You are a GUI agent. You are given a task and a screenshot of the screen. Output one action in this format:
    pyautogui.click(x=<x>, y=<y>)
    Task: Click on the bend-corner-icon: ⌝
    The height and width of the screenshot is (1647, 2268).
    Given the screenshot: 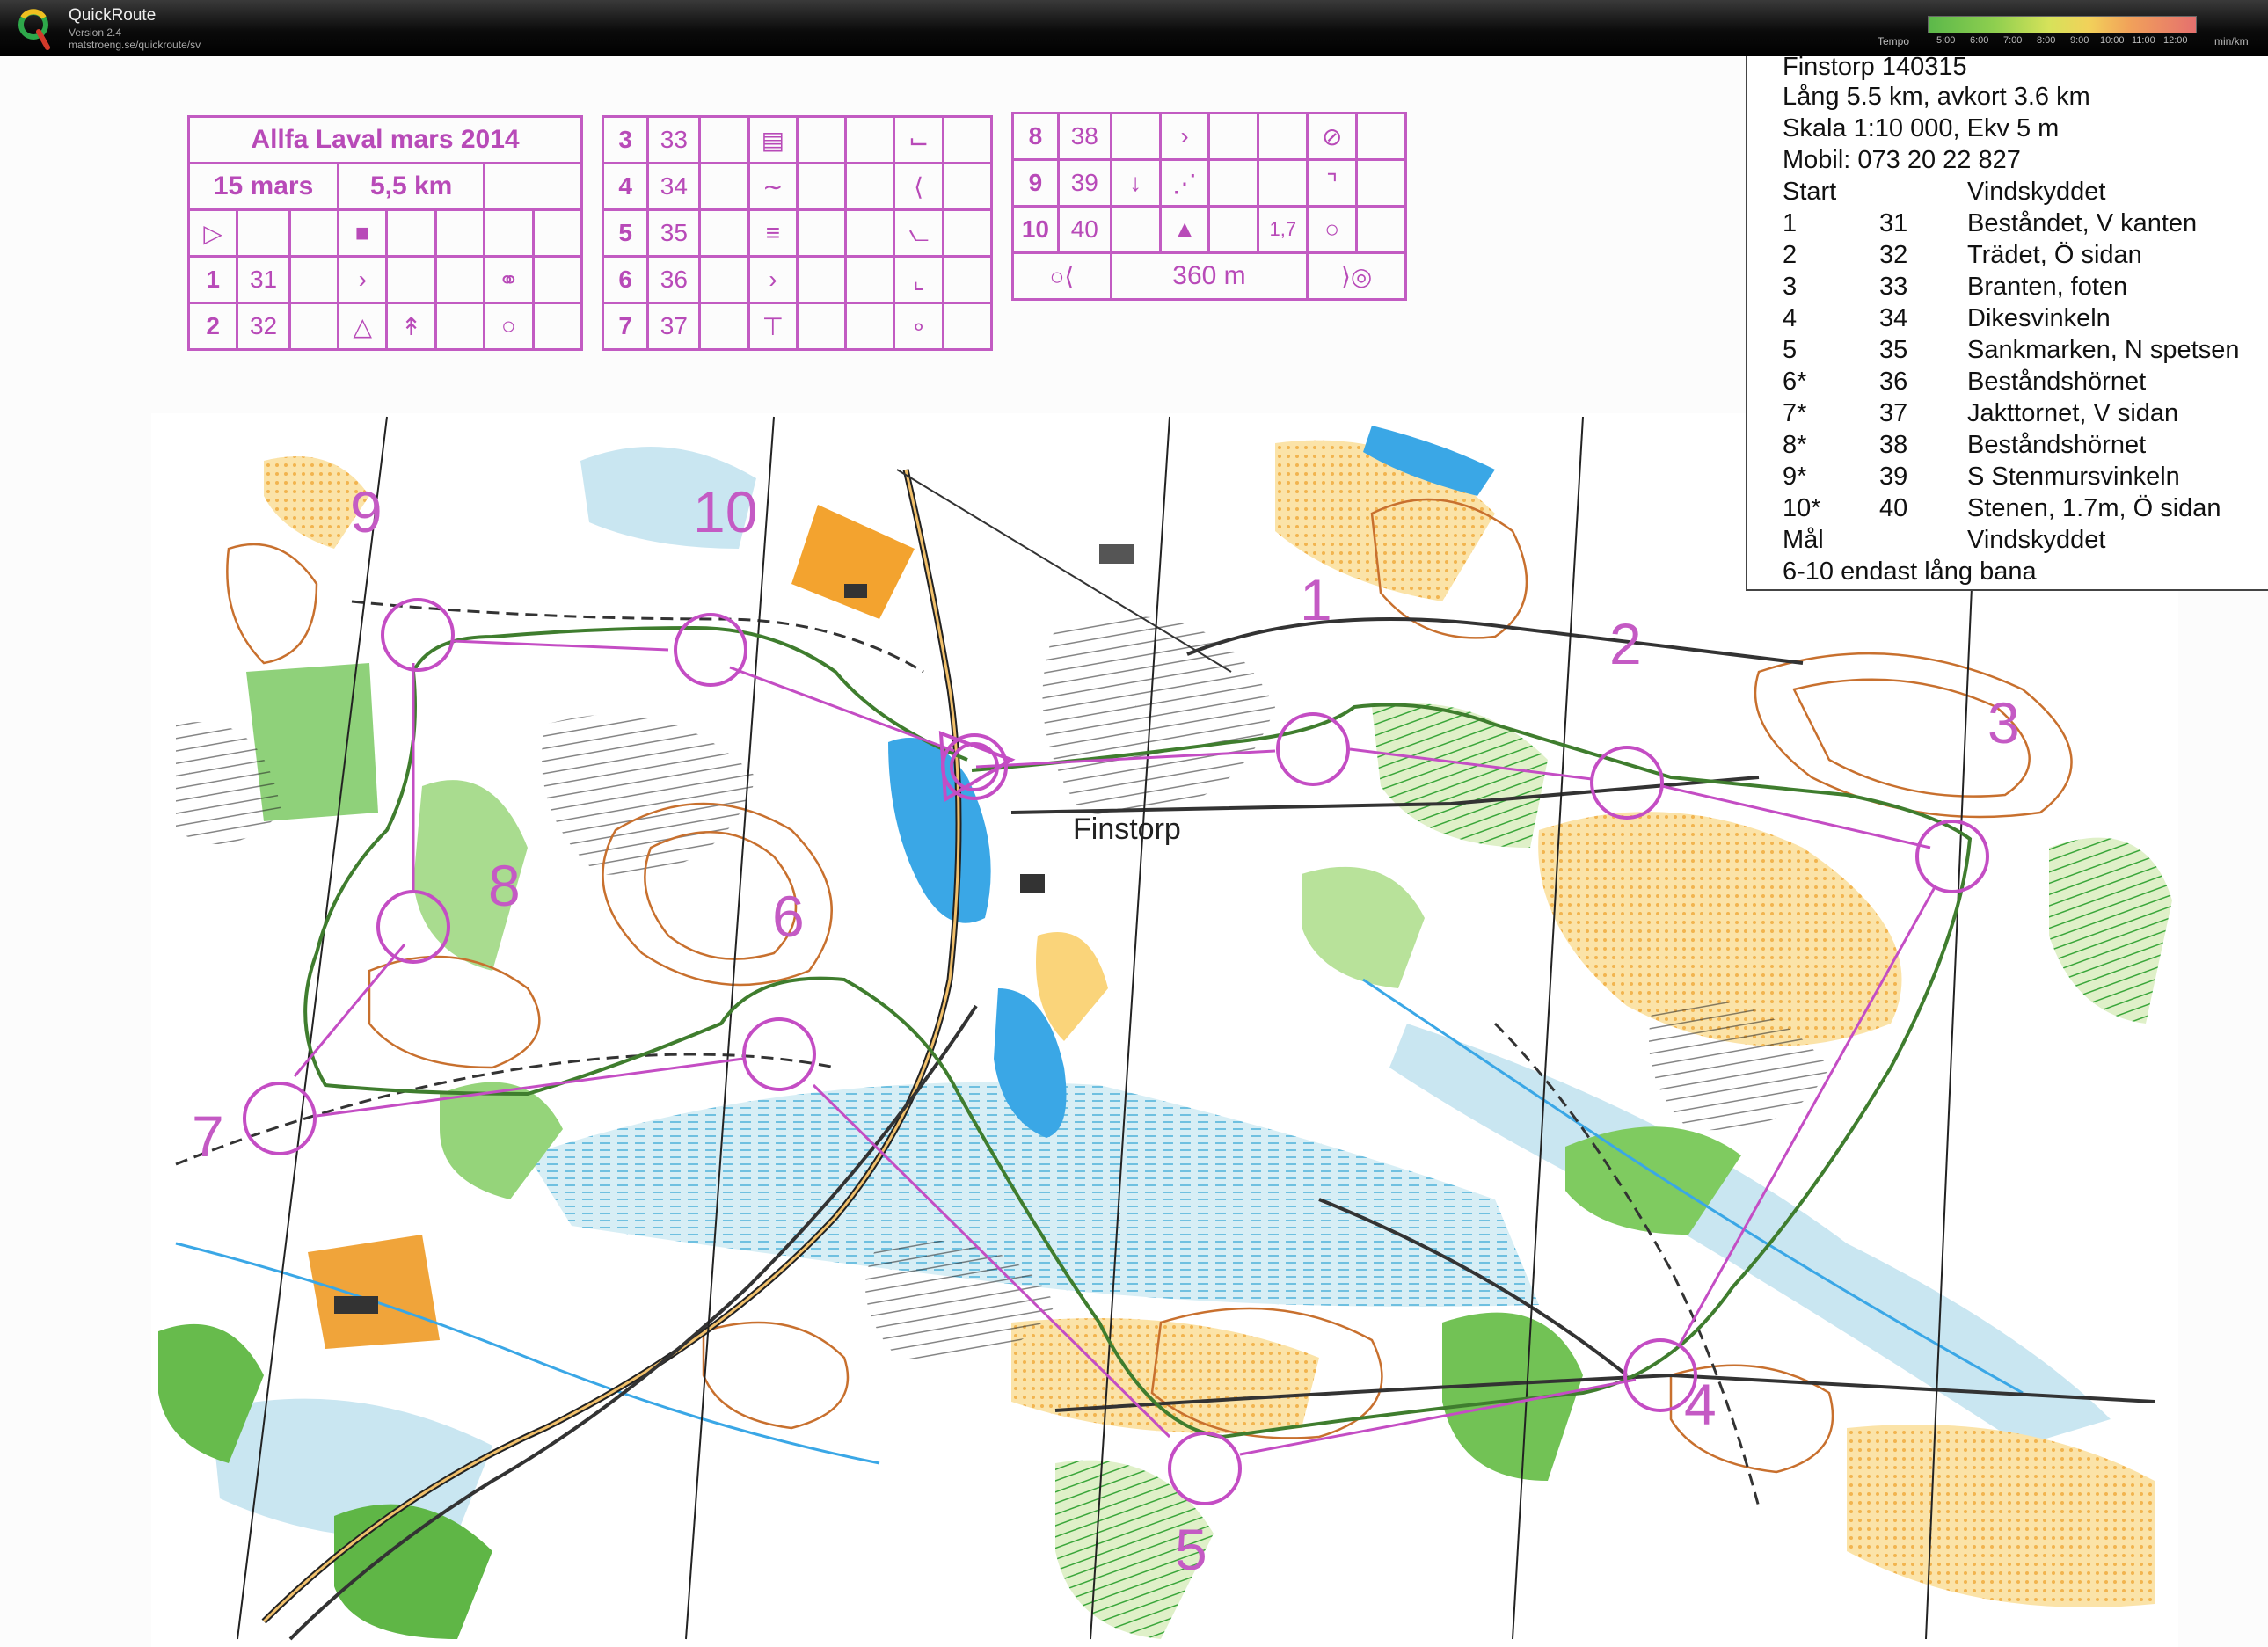 What is the action you would take?
    pyautogui.click(x=1332, y=183)
    